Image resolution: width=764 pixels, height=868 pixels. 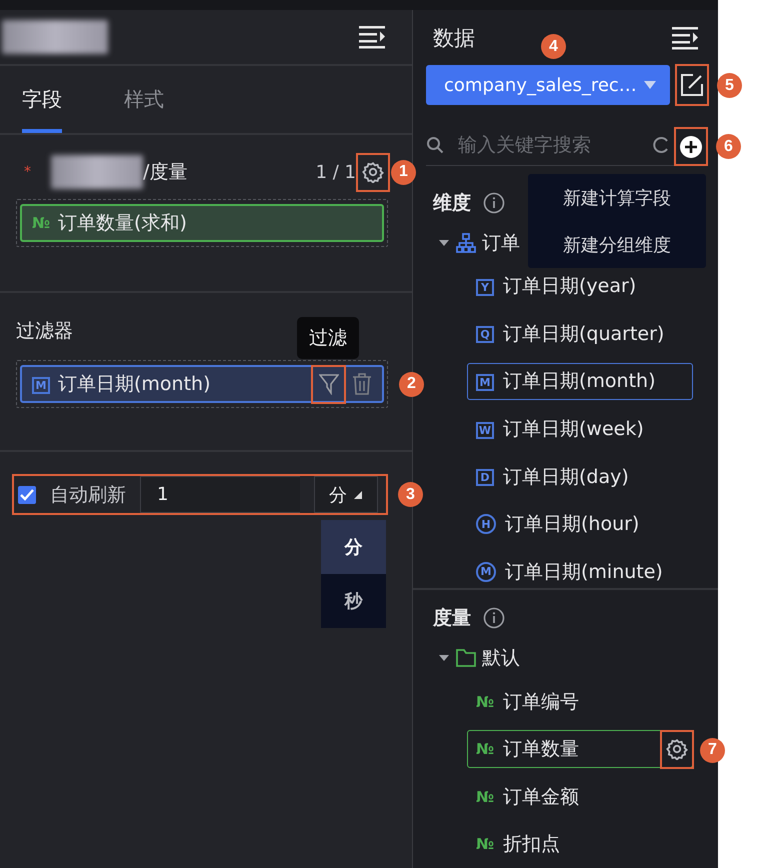 I want to click on dimension-field: M 订单日期(minute), so click(x=580, y=572).